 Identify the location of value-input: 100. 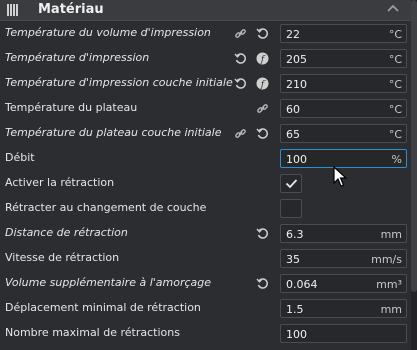
(343, 333).